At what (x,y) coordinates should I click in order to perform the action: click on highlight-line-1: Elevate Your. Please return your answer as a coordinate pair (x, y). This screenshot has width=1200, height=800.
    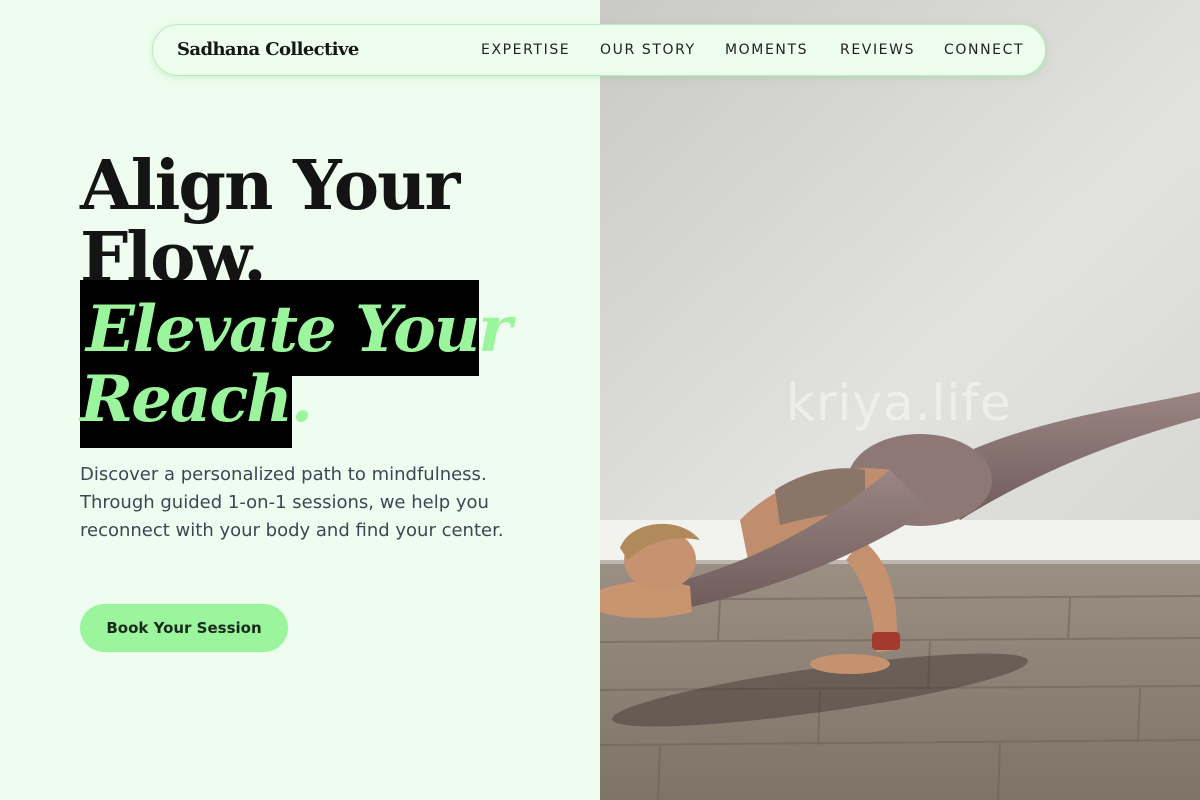
    Looking at the image, I should click on (299, 329).